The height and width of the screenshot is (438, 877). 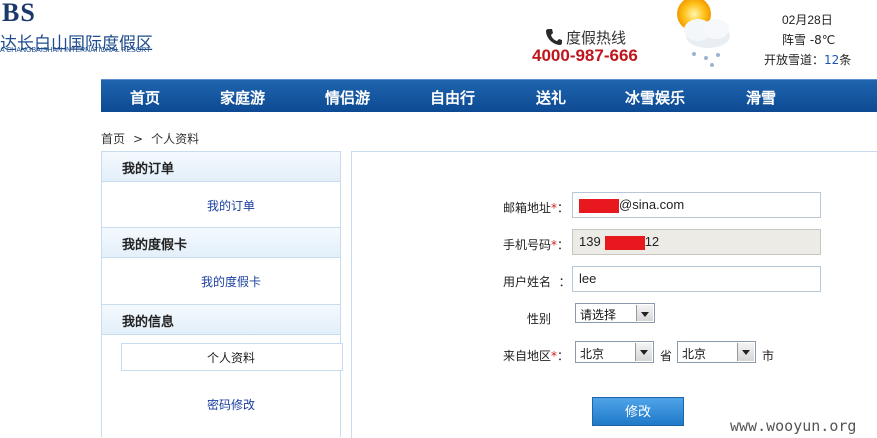 I want to click on breadcrumb-home: 首页, so click(x=113, y=139).